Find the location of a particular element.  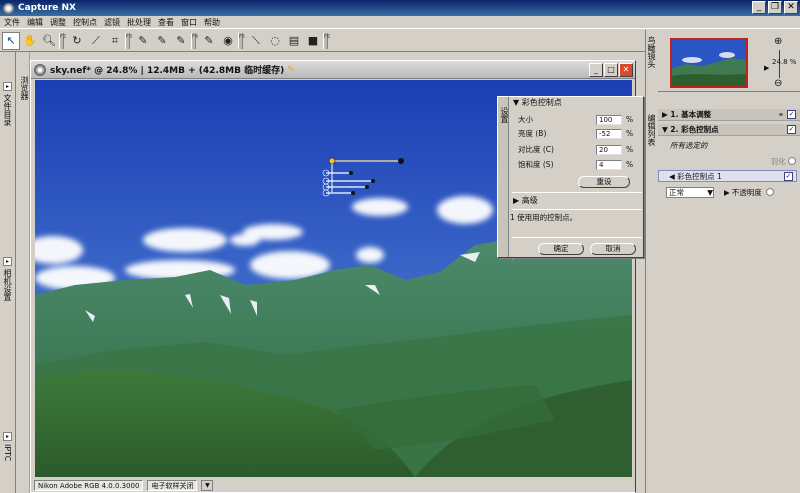

white-control-point-icon: ✎ is located at coordinates (162, 41).